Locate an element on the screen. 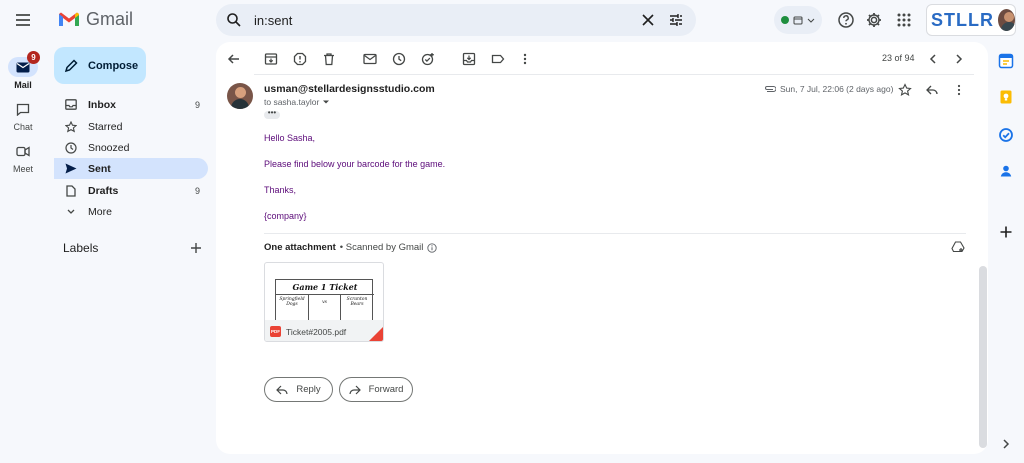 The height and width of the screenshot is (463, 1024). keep-notes-icon is located at coordinates (1006, 97).